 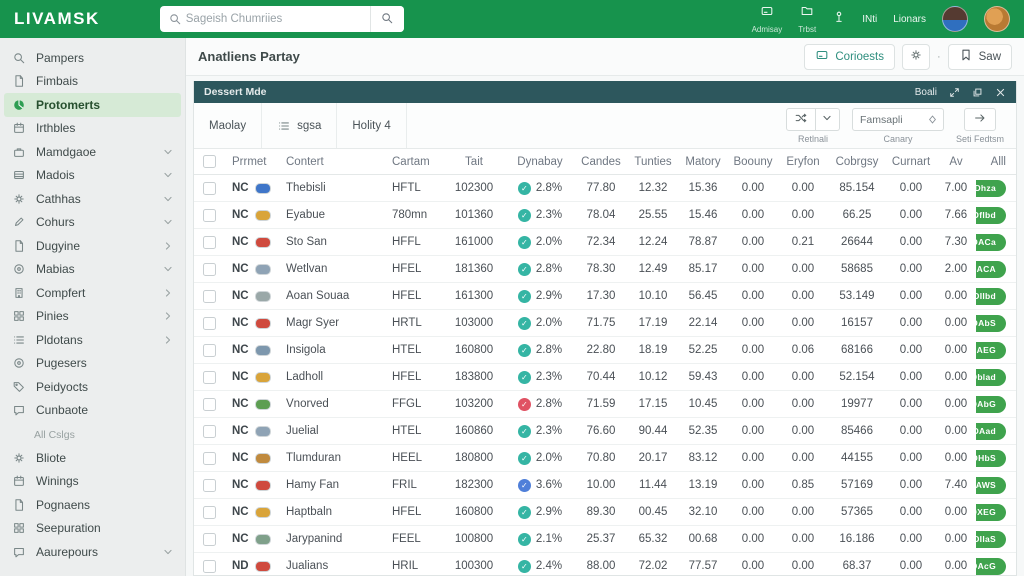 What do you see at coordinates (209, 161) in the screenshot?
I see `select-all-checkbox` at bounding box center [209, 161].